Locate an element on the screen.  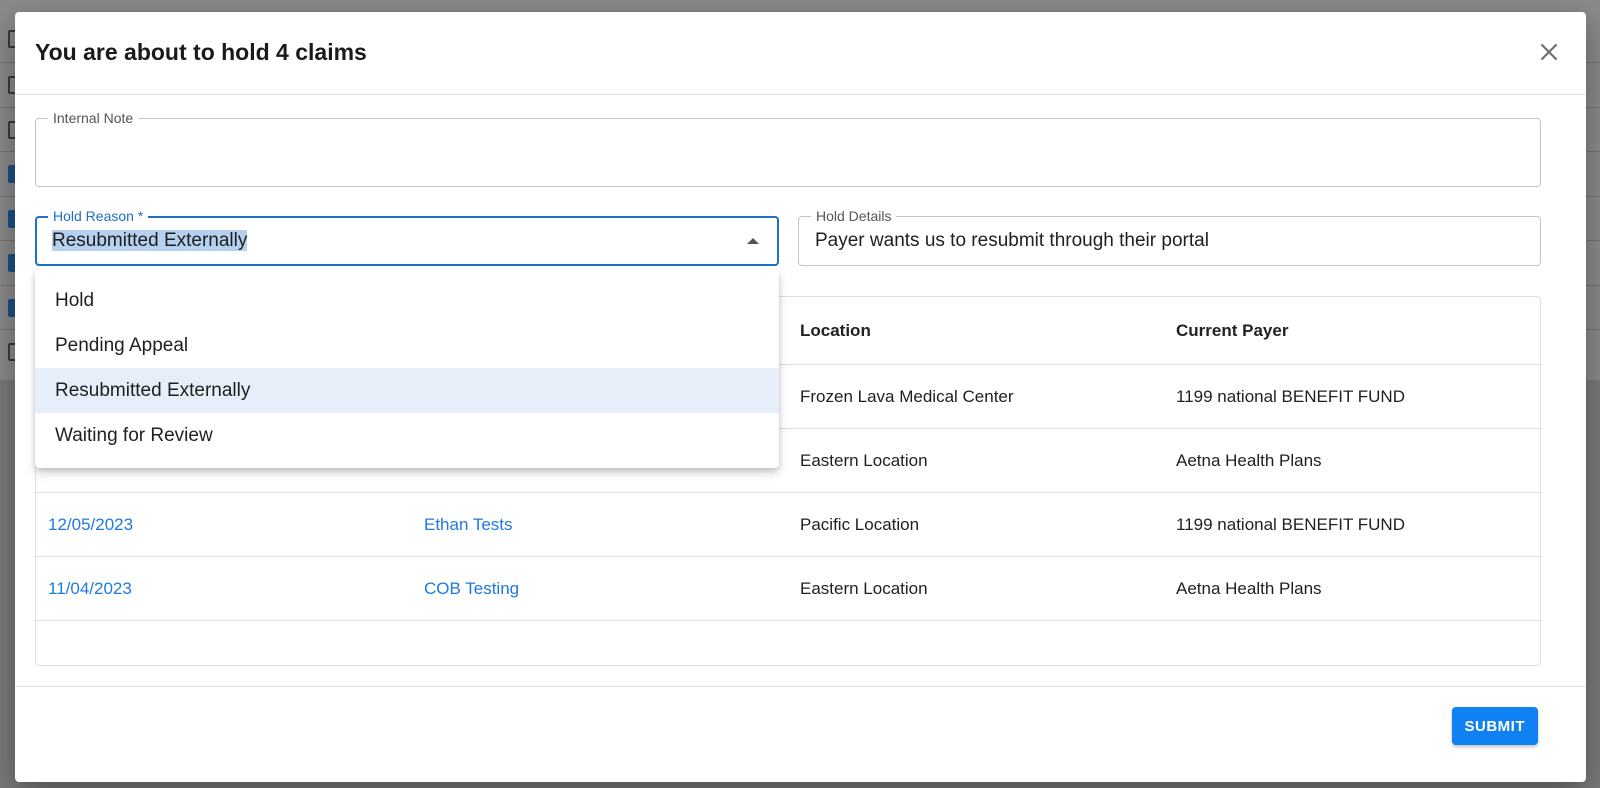
hold-reason-value-wrap: Resubmitted Externally is located at coordinates (150, 241).